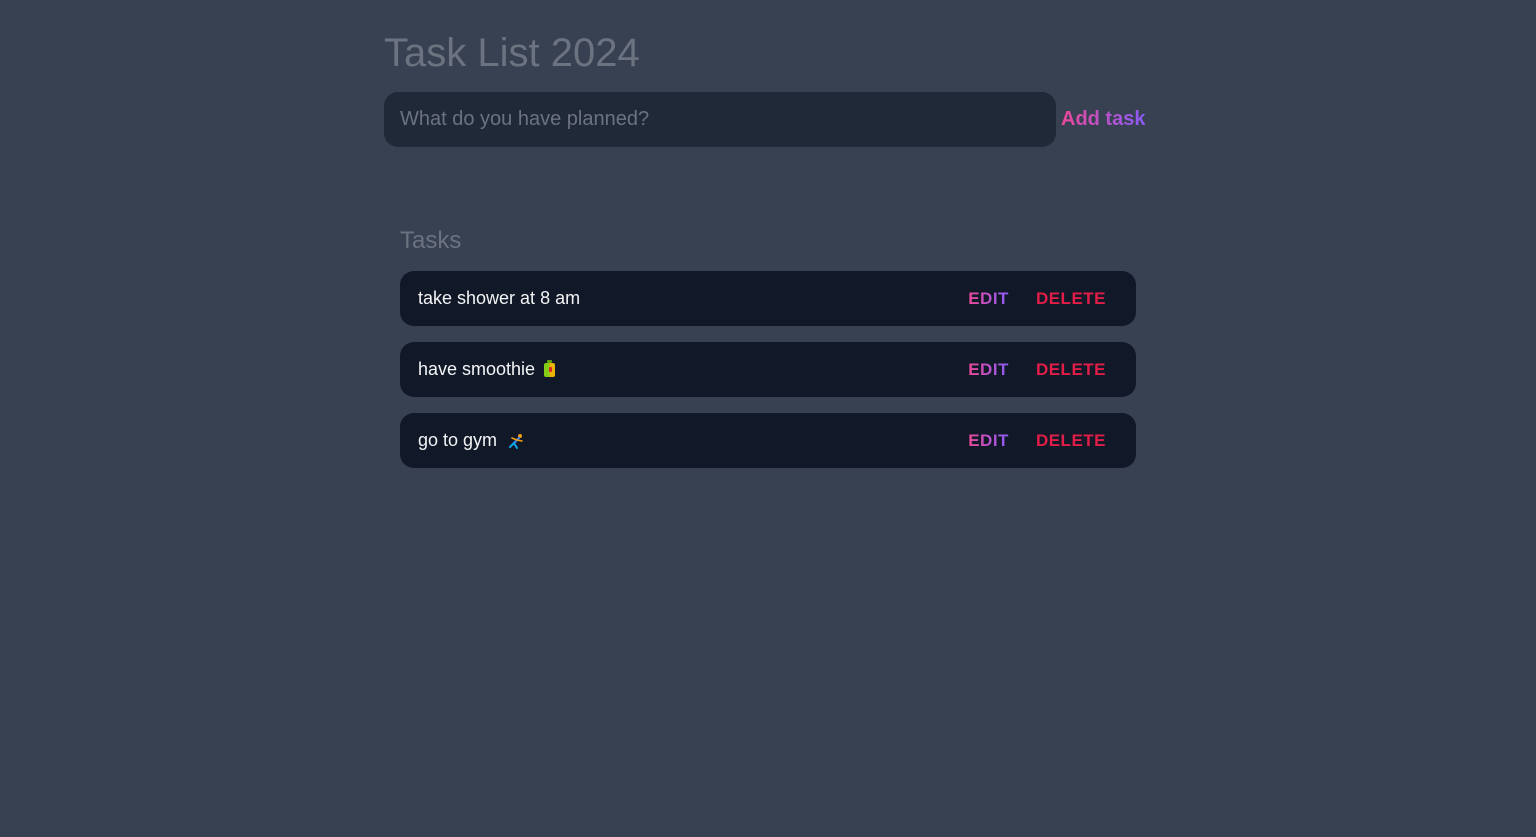 This screenshot has width=1536, height=837. I want to click on tasks-heading: Tasks, so click(431, 240).